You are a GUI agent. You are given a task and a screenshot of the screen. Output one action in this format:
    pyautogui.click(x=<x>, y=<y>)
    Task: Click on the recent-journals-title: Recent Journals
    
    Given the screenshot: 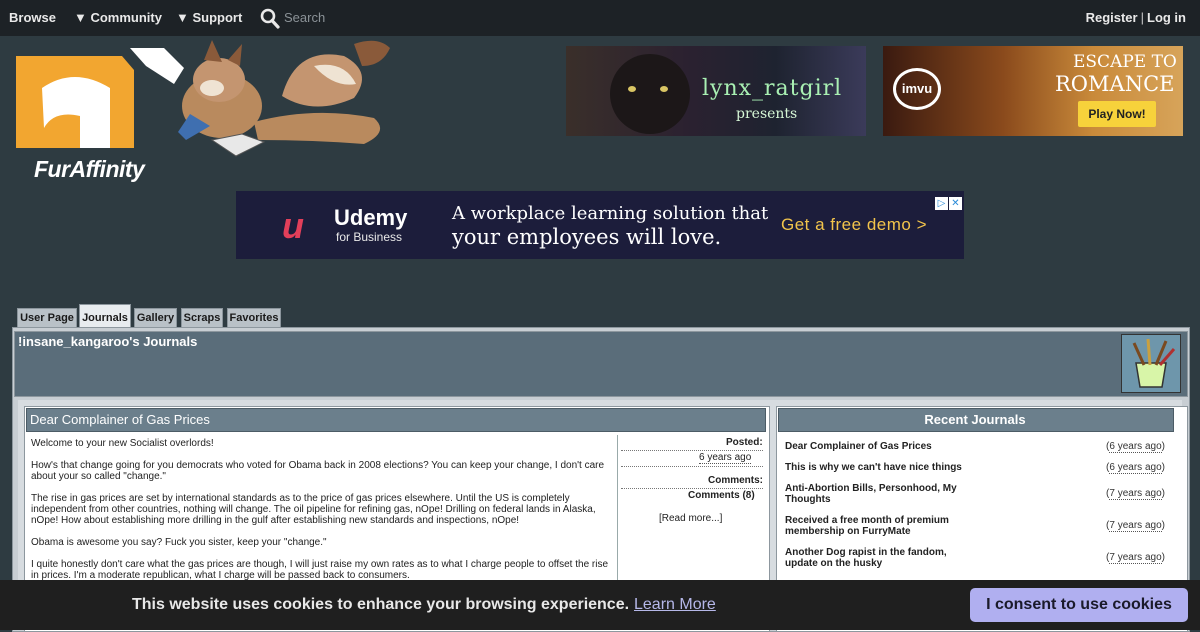 What is the action you would take?
    pyautogui.click(x=975, y=419)
    